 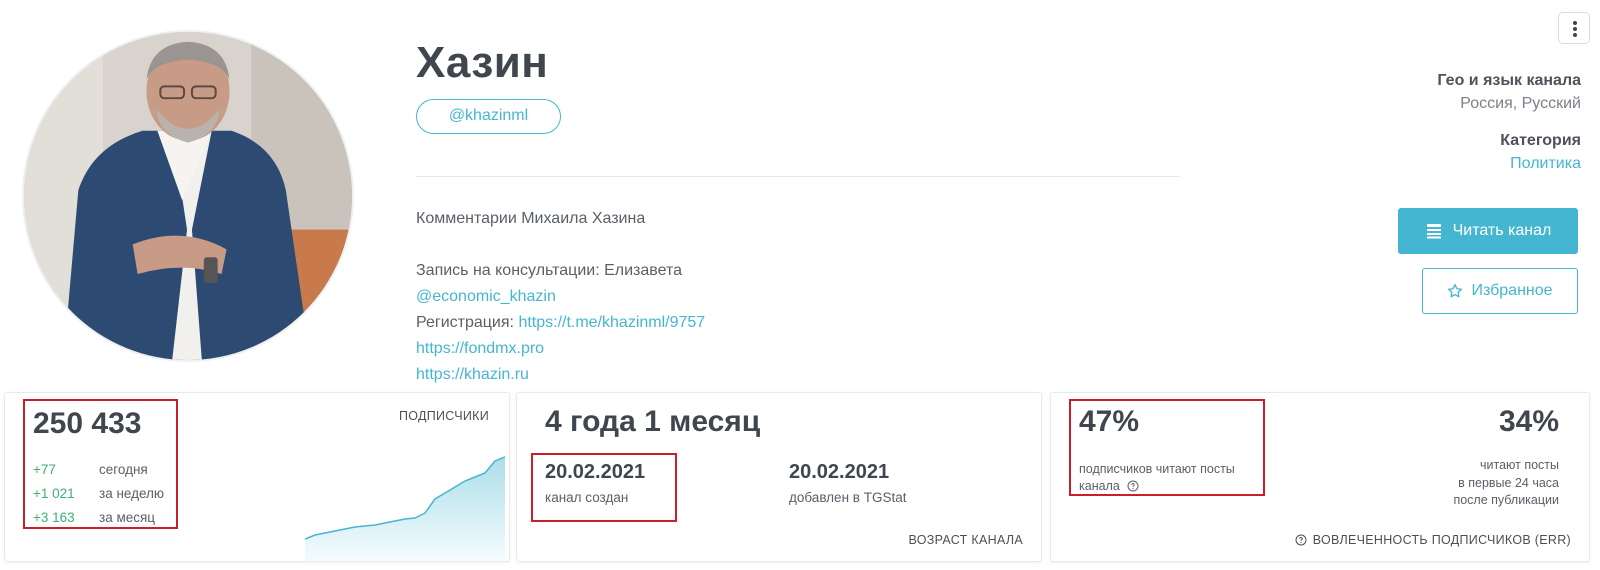 What do you see at coordinates (1301, 540) in the screenshot?
I see `help-circle-icon` at bounding box center [1301, 540].